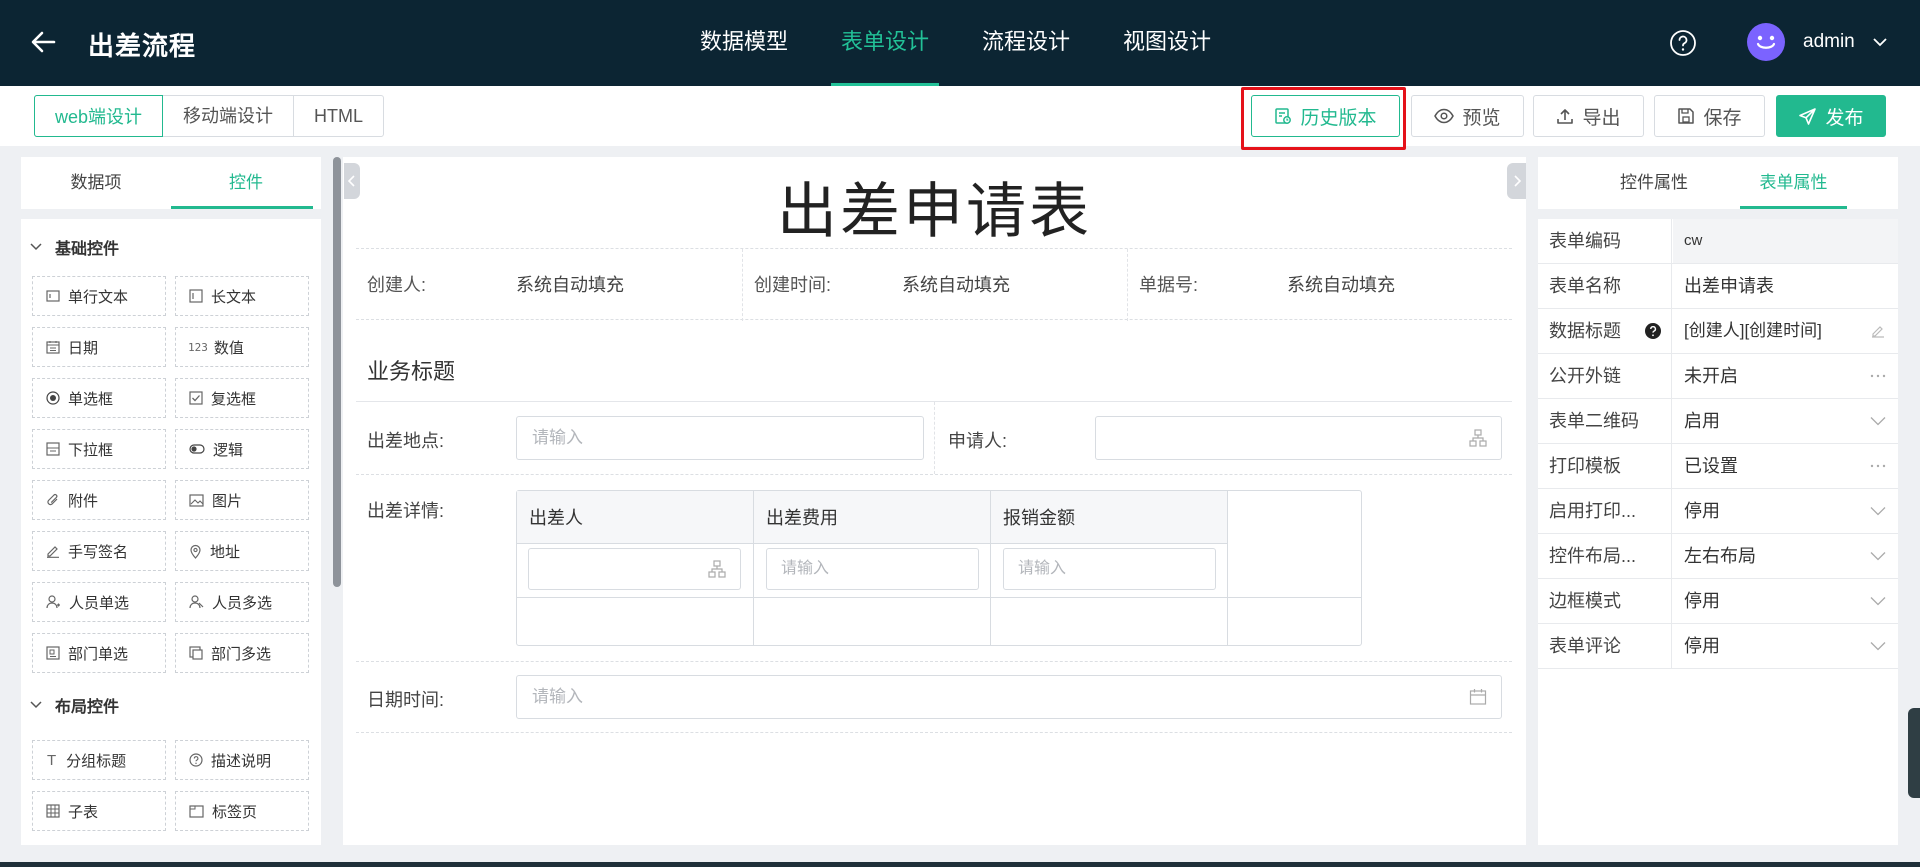 Image resolution: width=1920 pixels, height=867 pixels. I want to click on control-date: 日期, so click(99, 347).